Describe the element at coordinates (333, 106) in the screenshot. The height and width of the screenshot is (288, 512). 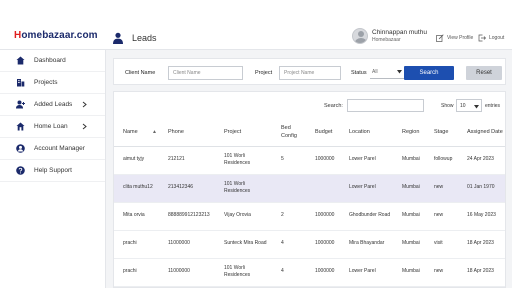
I see `table-search-label: Search:` at that location.